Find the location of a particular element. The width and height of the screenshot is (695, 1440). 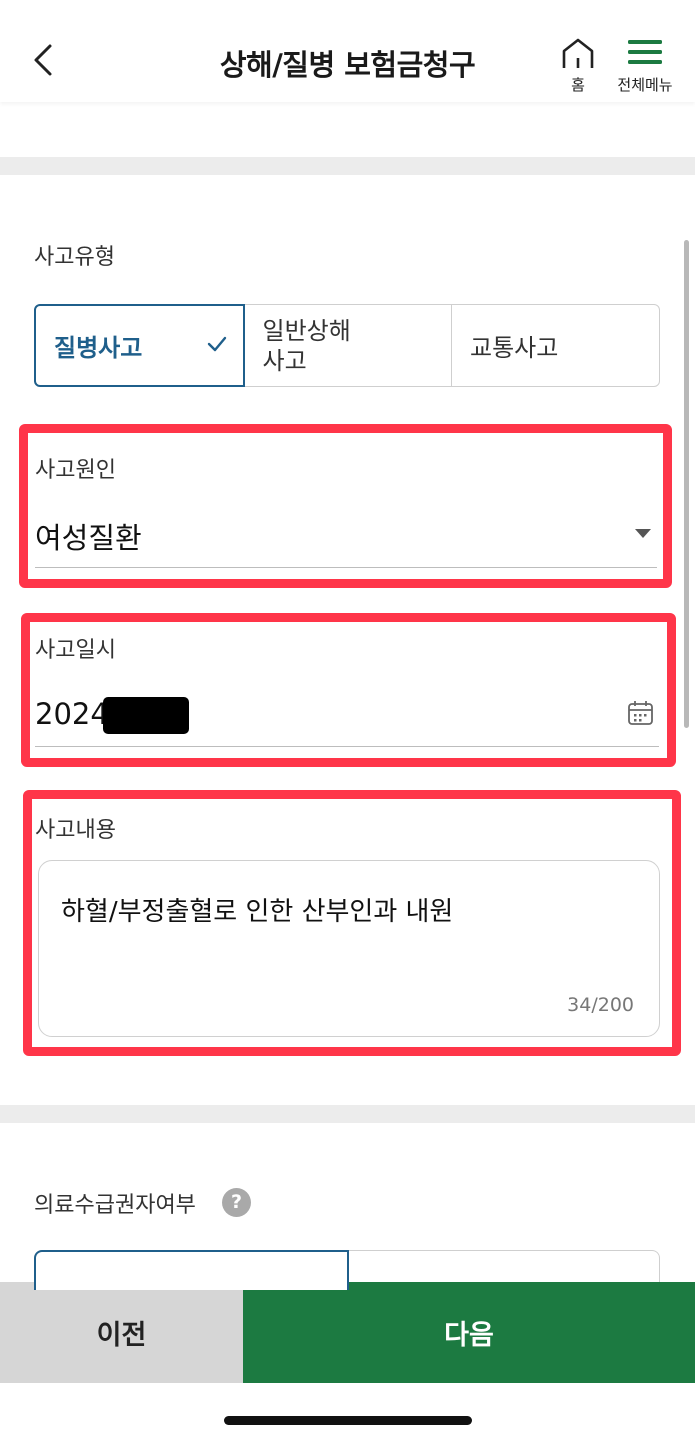

menu-button: 전체메뉴 is located at coordinates (645, 66).